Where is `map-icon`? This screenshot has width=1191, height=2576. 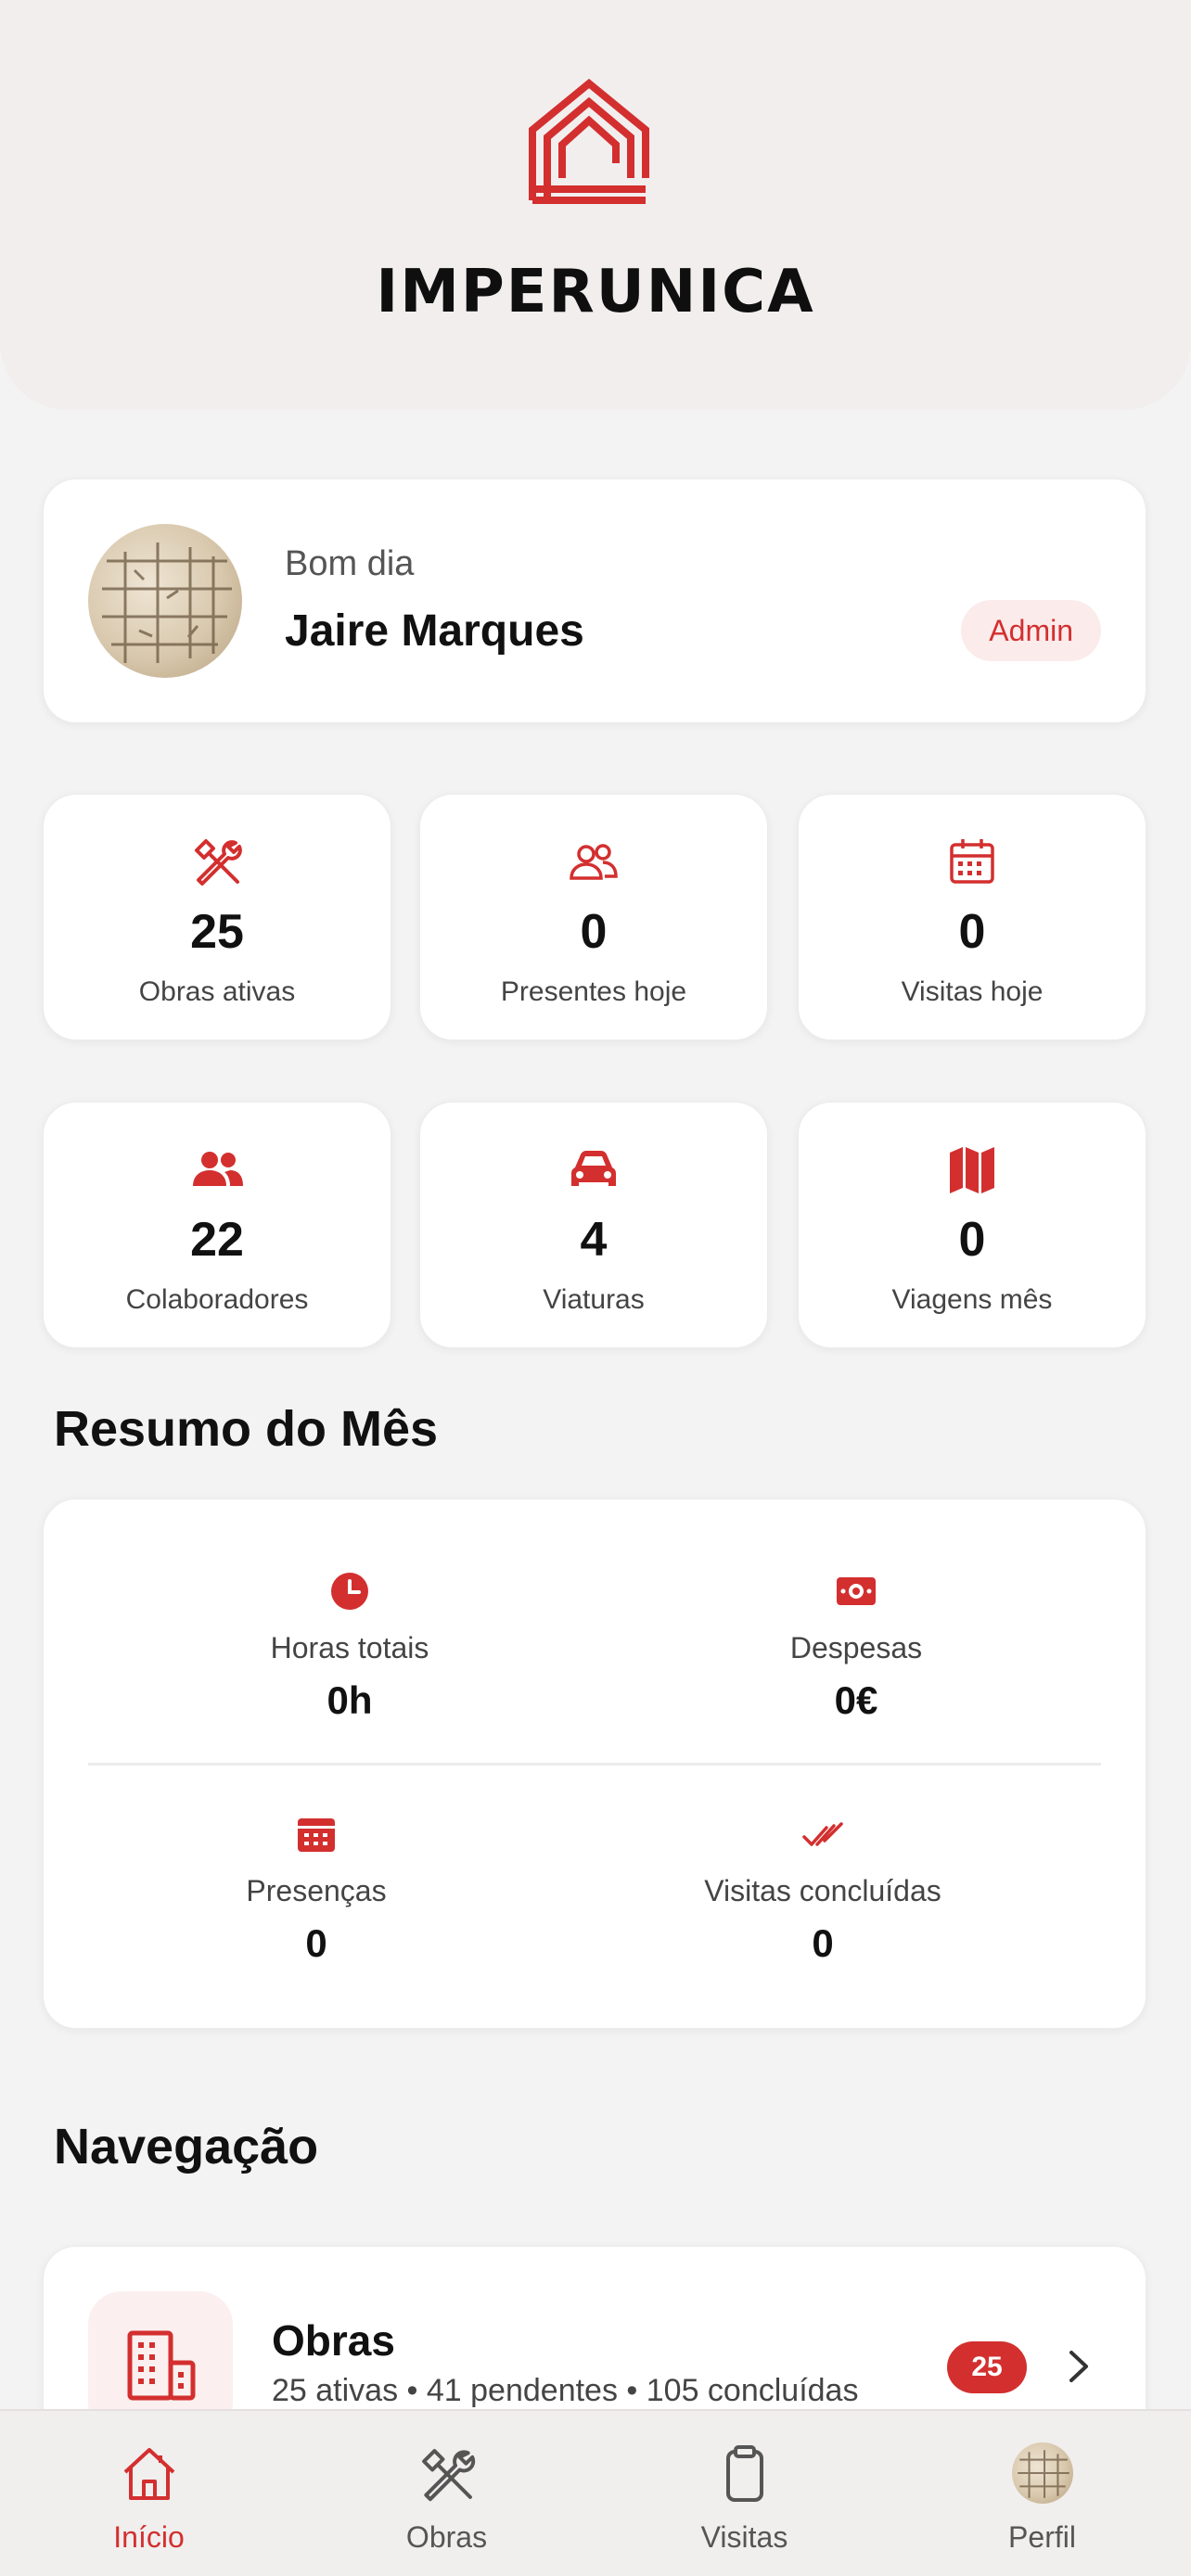
map-icon is located at coordinates (973, 1169).